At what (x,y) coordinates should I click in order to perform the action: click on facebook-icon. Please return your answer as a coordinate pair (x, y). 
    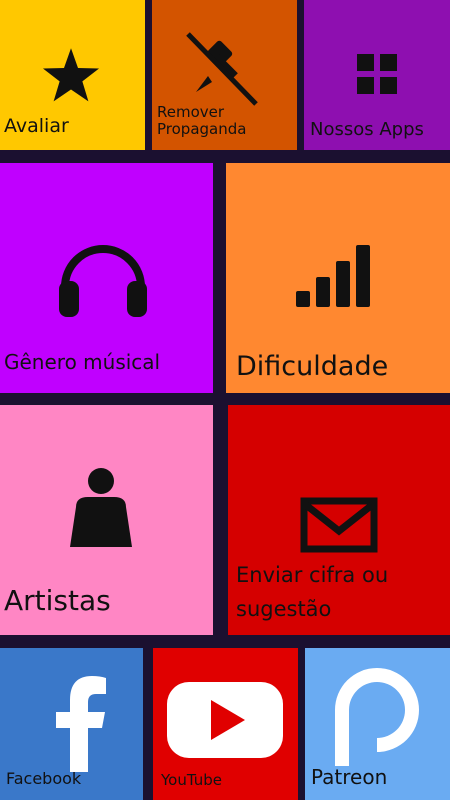
    Looking at the image, I should click on (80, 722).